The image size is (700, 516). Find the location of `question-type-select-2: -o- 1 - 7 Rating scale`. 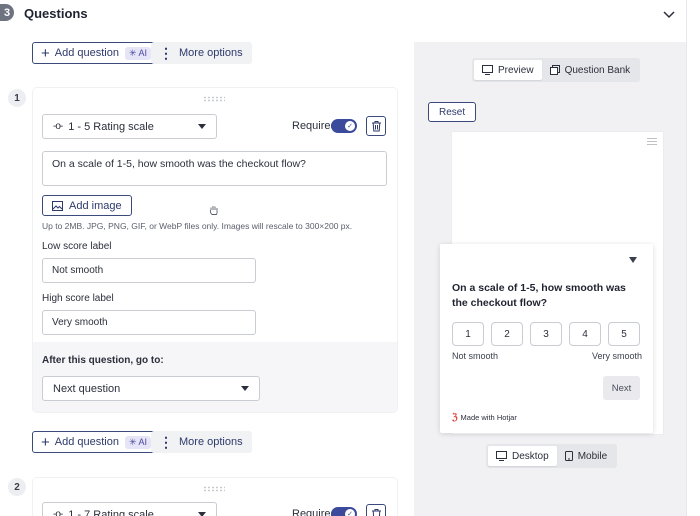

question-type-select-2: -o- 1 - 7 Rating scale is located at coordinates (129, 509).